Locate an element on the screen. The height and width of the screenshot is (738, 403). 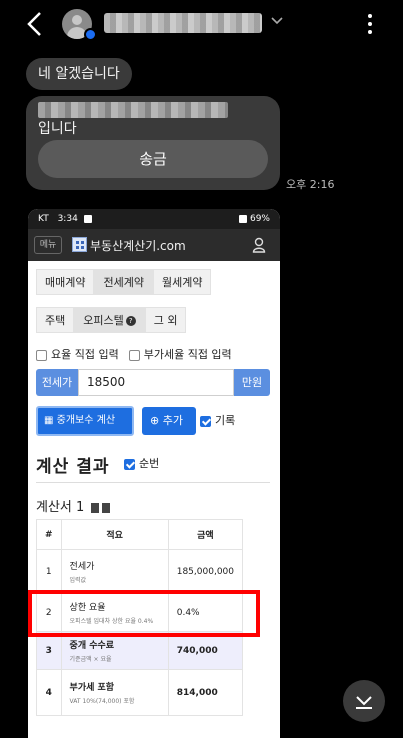
message-bubble-transfer: 입니다 송금 is located at coordinates (153, 143).